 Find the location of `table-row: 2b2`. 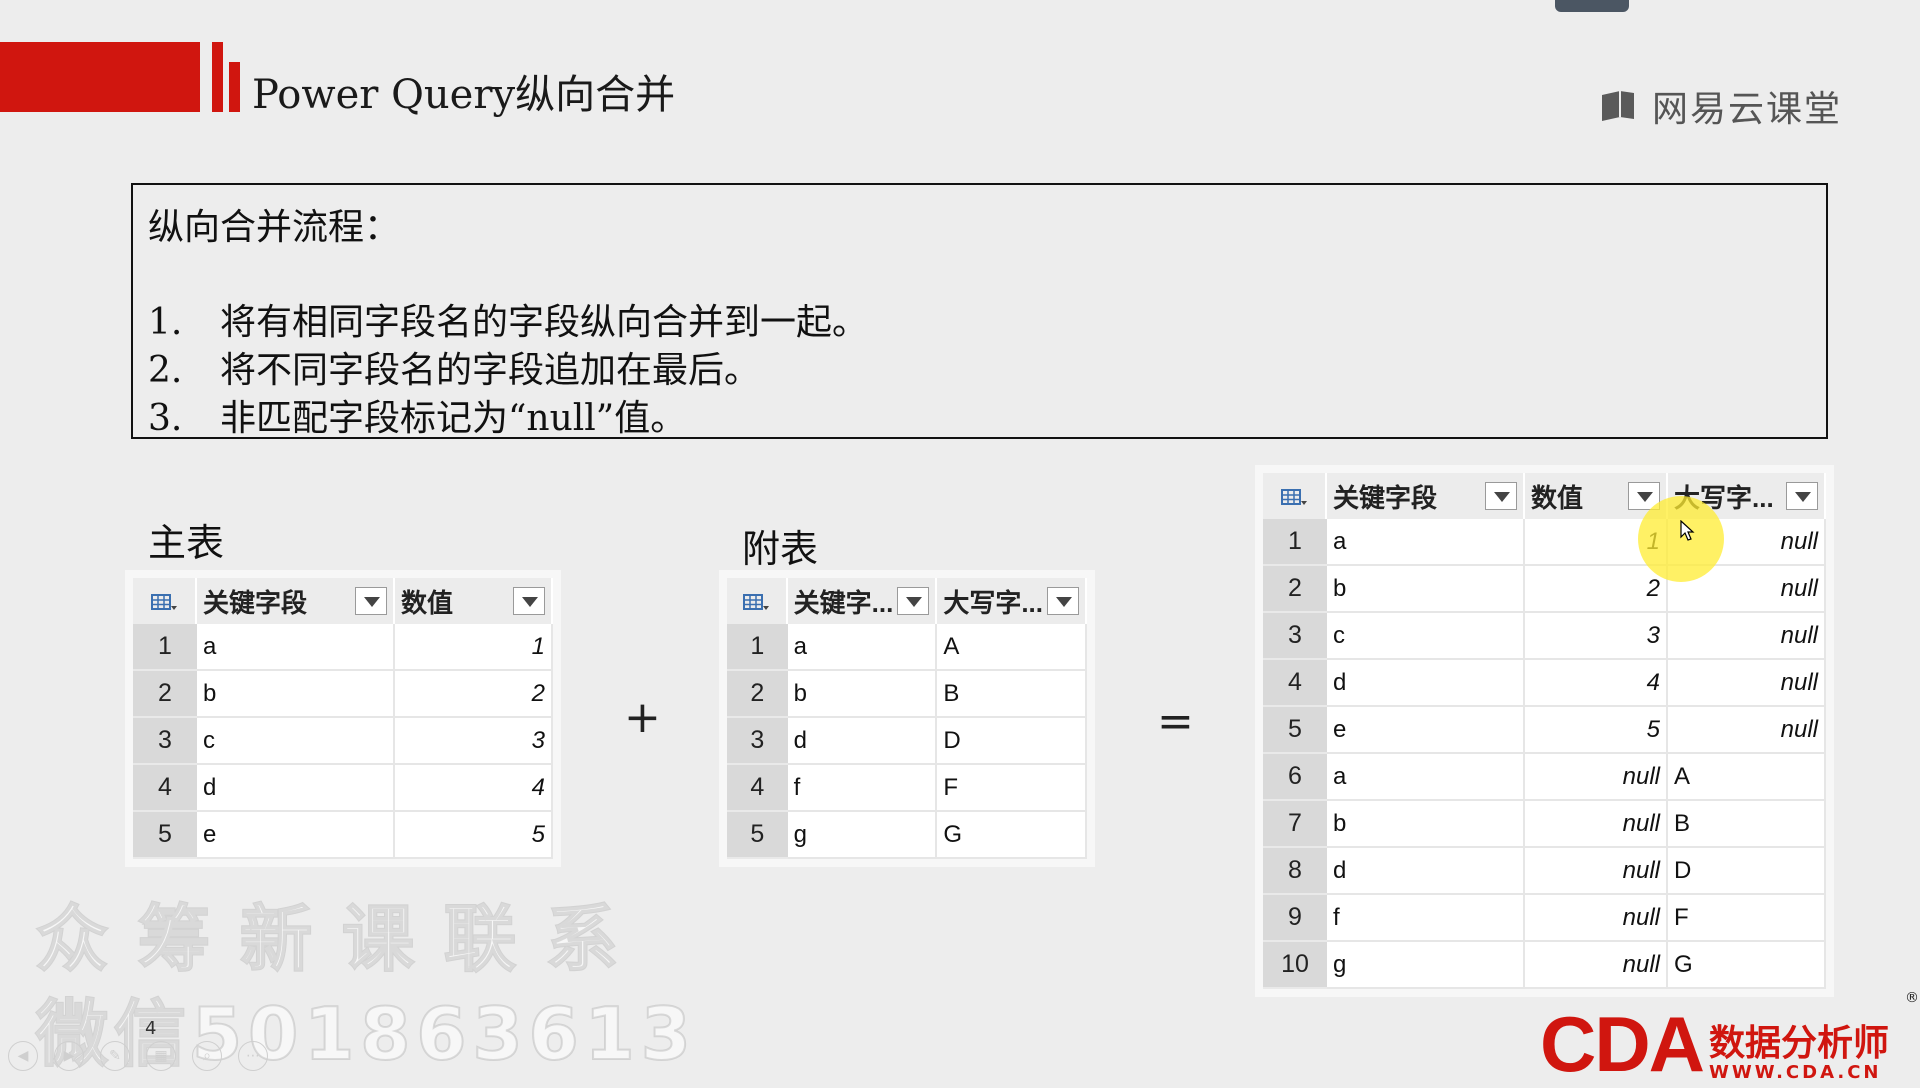

table-row: 2b2 is located at coordinates (343, 694).